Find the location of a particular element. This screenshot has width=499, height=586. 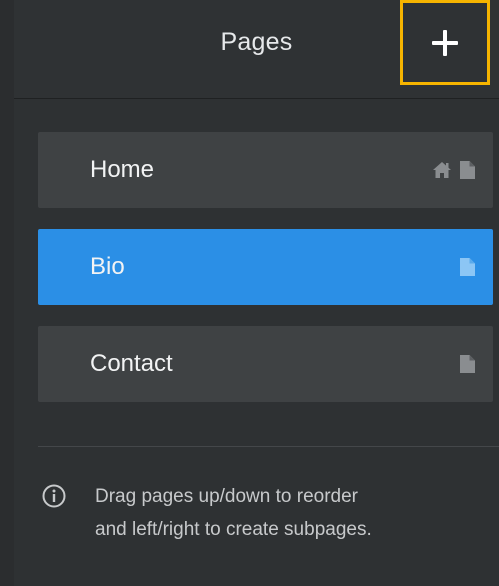

plus-icon is located at coordinates (445, 42).